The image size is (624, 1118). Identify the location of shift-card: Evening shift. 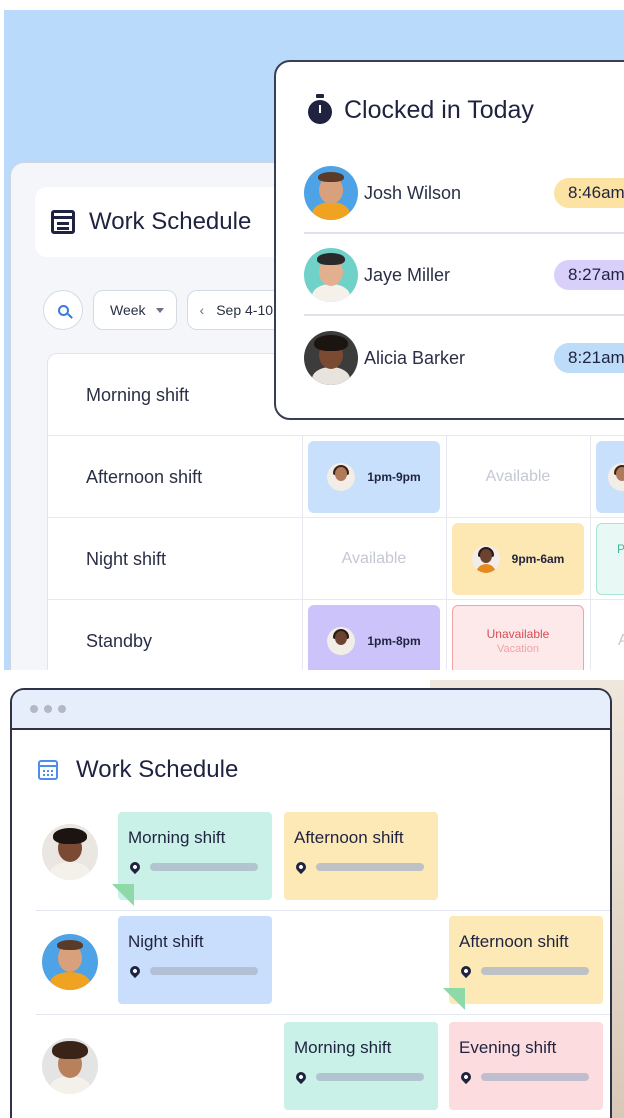
(526, 1066).